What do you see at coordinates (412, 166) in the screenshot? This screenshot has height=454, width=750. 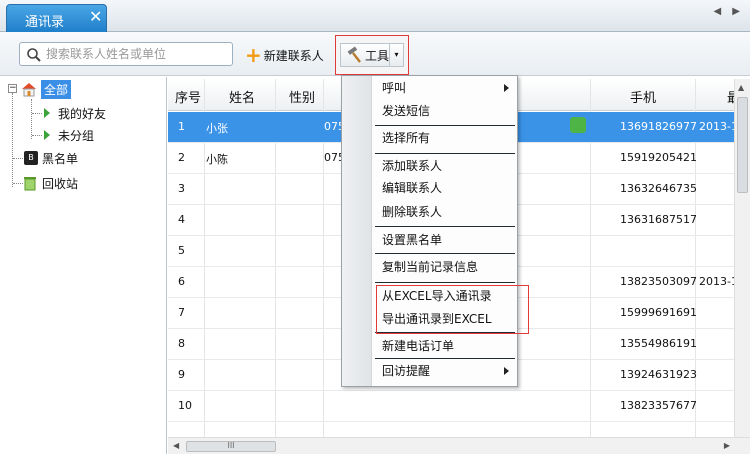 I see `menu-item: 添加联系人` at bounding box center [412, 166].